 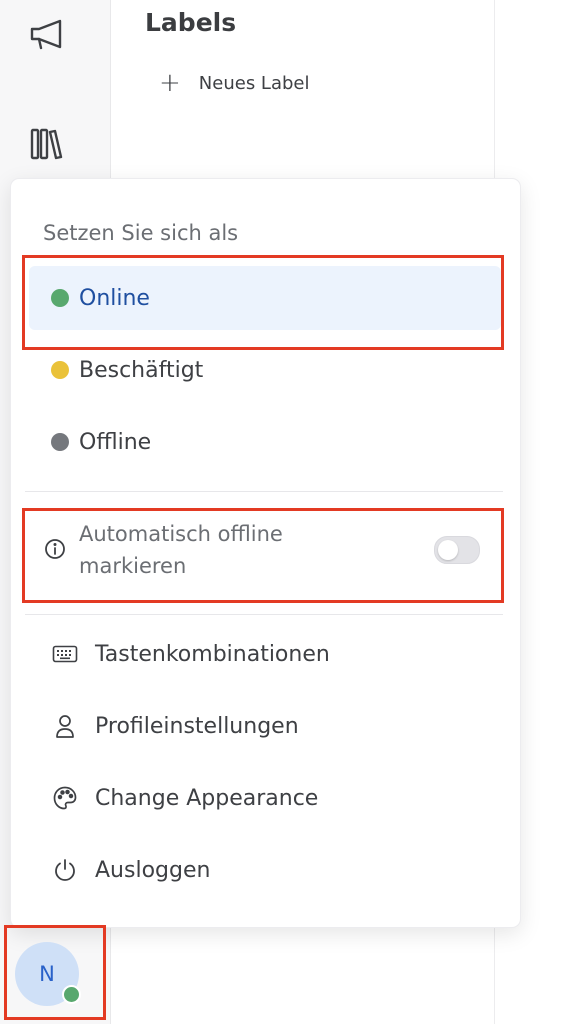 What do you see at coordinates (141, 233) in the screenshot?
I see `menu-heading: Setzen Sie sich als` at bounding box center [141, 233].